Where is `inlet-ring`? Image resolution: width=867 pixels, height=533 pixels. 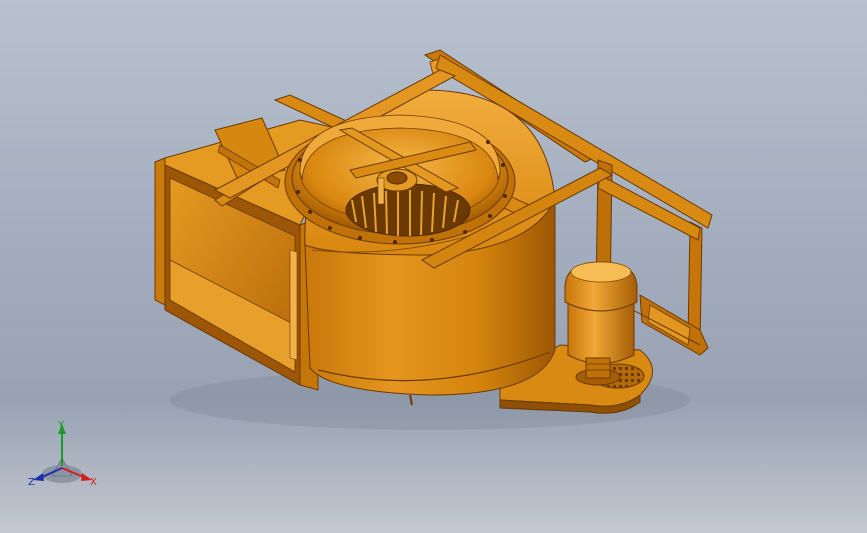
inlet-ring is located at coordinates (400, 179).